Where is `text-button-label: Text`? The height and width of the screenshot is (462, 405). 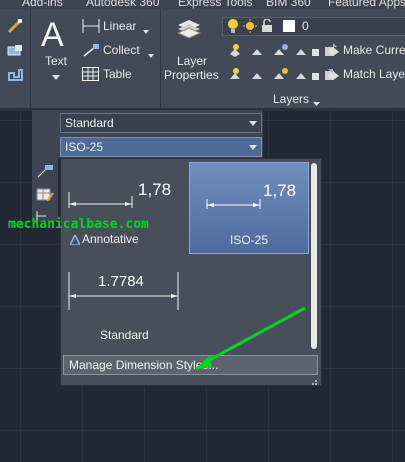
text-button-label: Text is located at coordinates (56, 61).